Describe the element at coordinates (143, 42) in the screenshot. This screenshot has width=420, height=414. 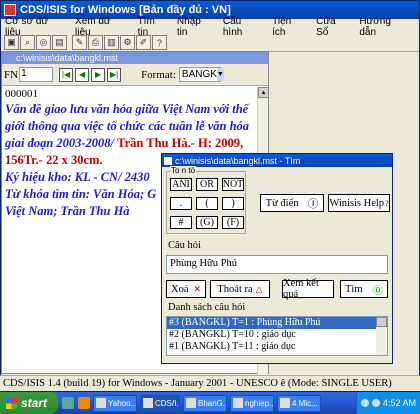
I see `pen-icon: ✐` at that location.